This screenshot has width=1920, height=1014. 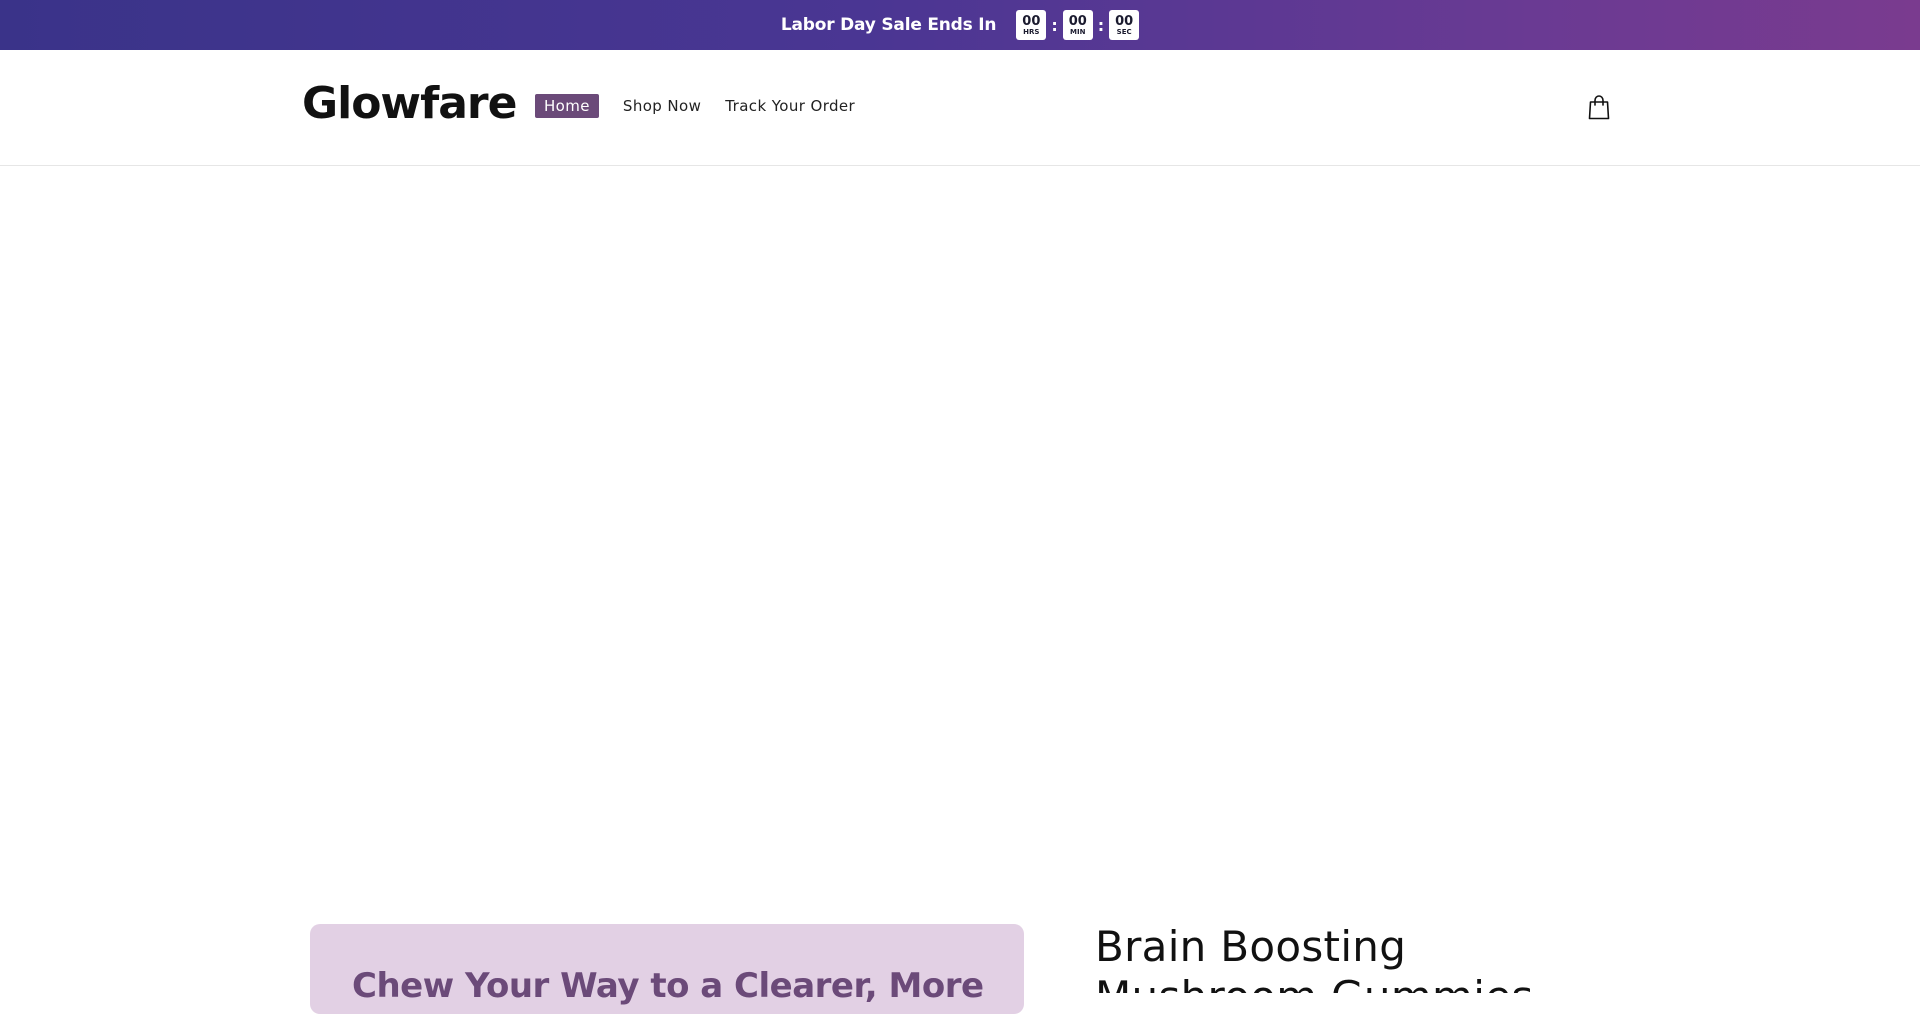 What do you see at coordinates (1031, 31) in the screenshot?
I see `timer-hours-unit: HRS` at bounding box center [1031, 31].